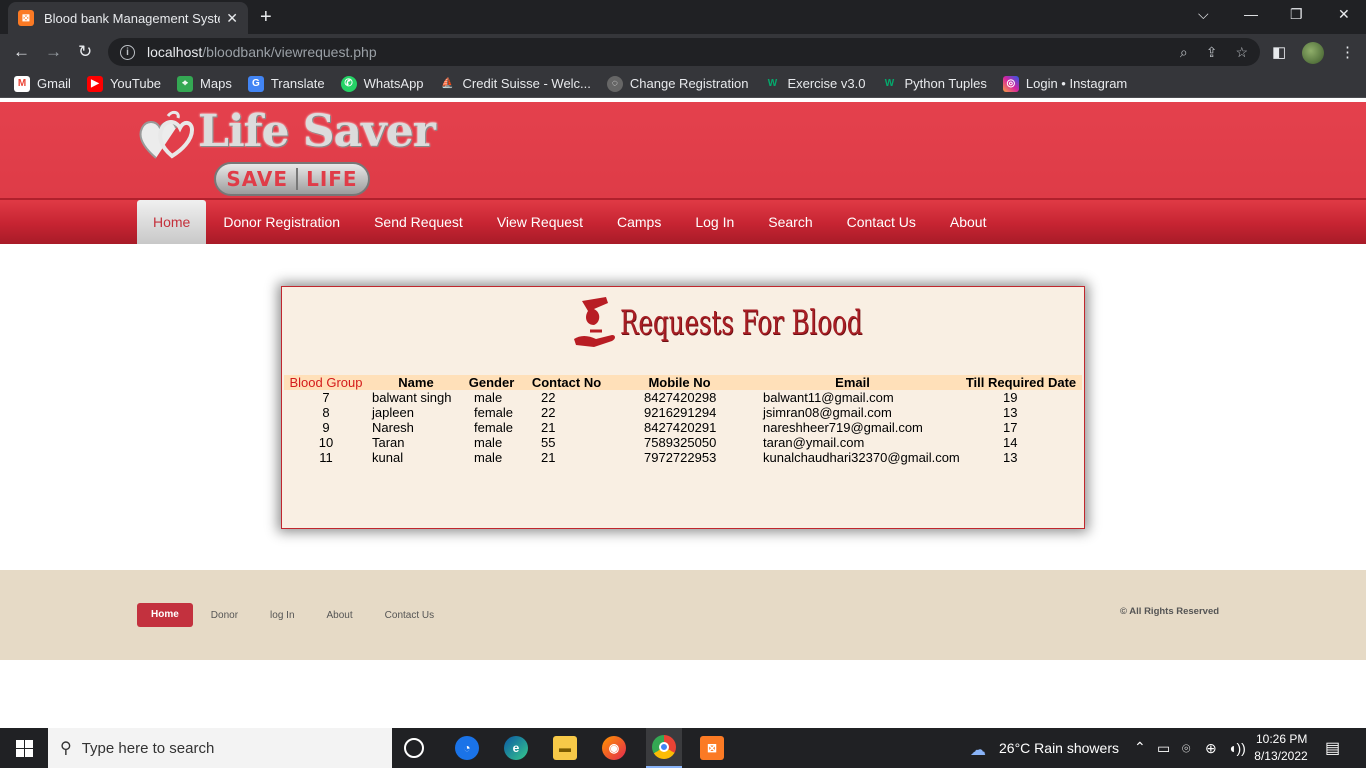 This screenshot has width=1366, height=768. Describe the element at coordinates (1010, 397) in the screenshot. I see `cell-till-date: 19` at that location.